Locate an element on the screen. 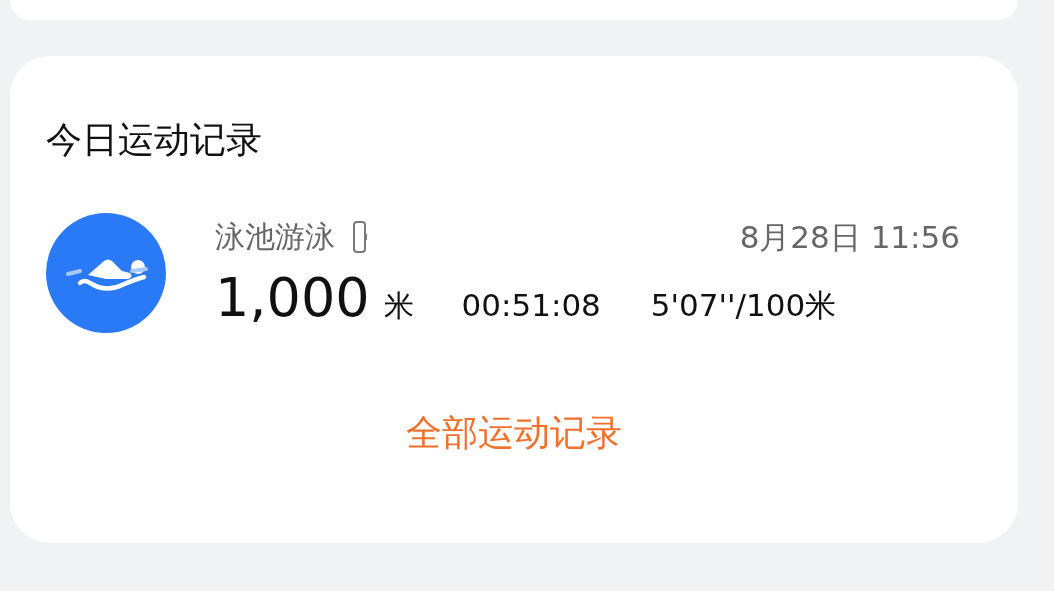  activity-time: 8月28日 11:56 is located at coordinates (849, 237).